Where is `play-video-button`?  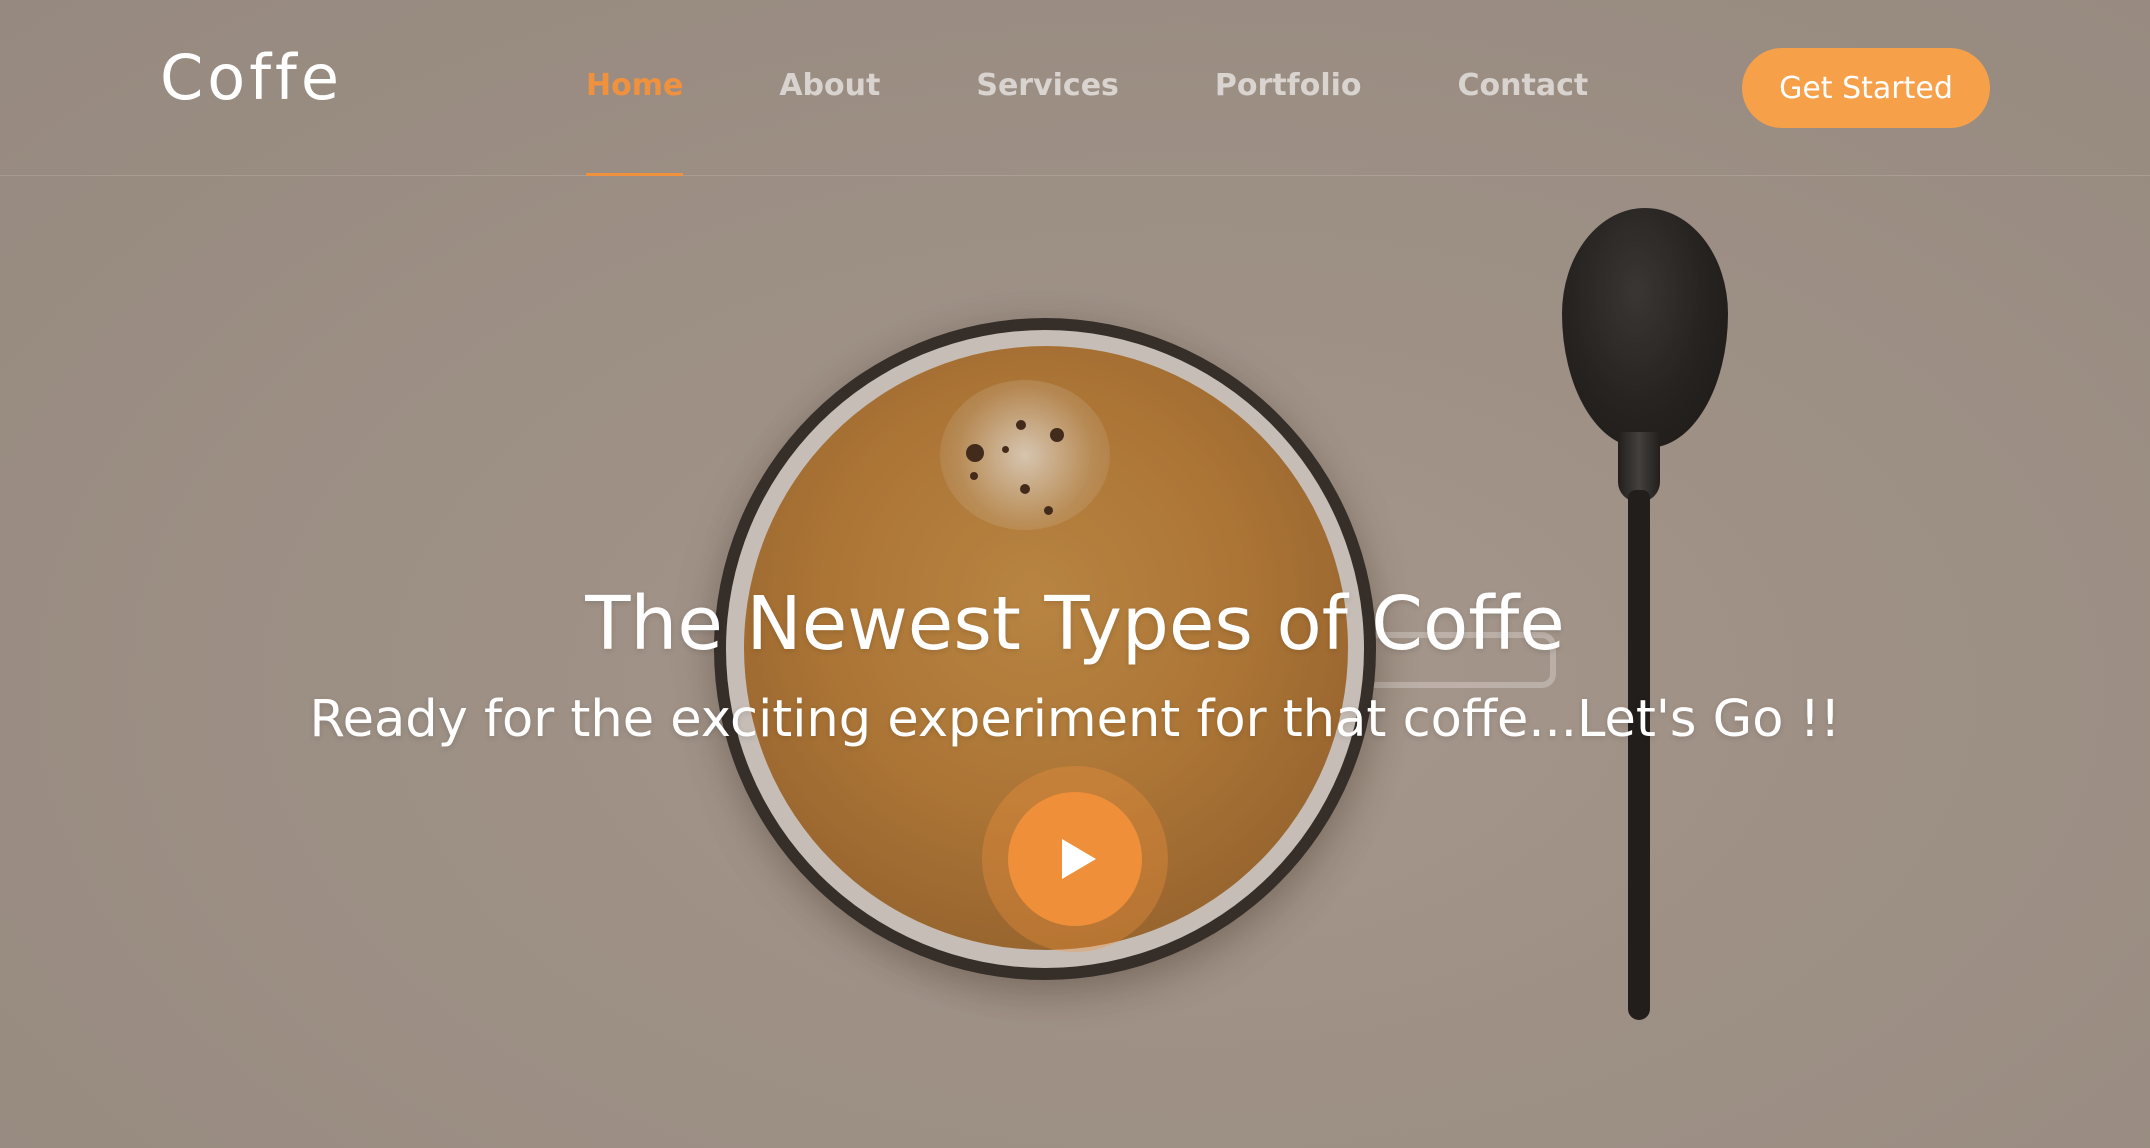 play-video-button is located at coordinates (1075, 859).